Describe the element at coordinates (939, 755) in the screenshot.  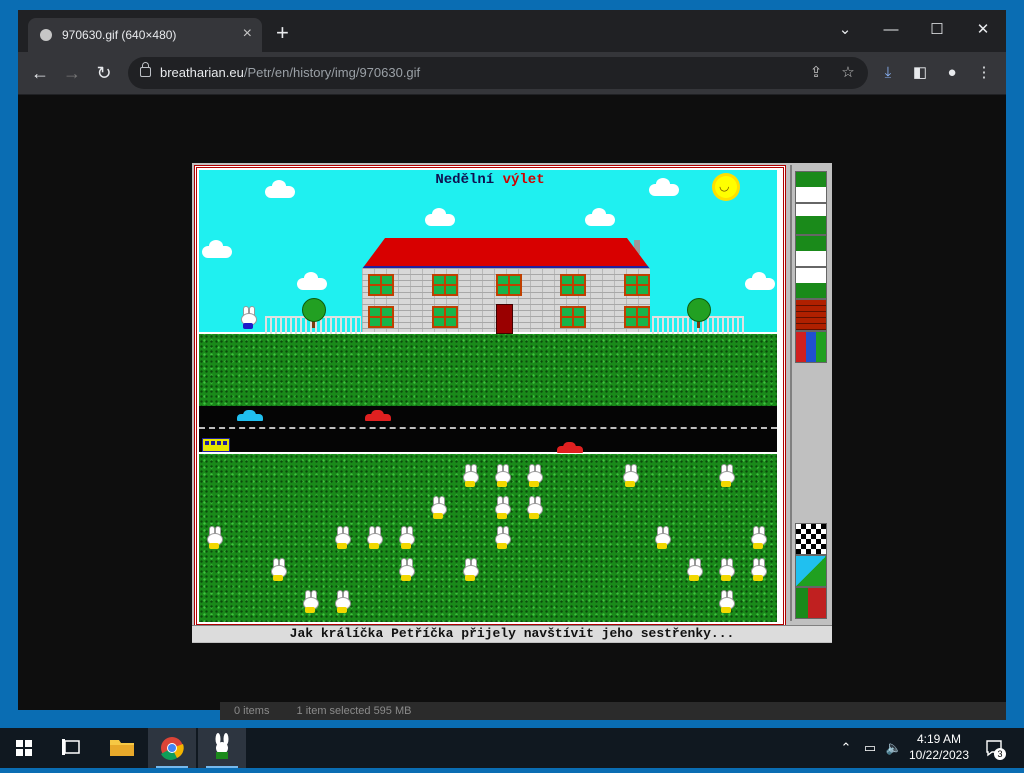
I see `clock-date: 10/22/2023` at that location.